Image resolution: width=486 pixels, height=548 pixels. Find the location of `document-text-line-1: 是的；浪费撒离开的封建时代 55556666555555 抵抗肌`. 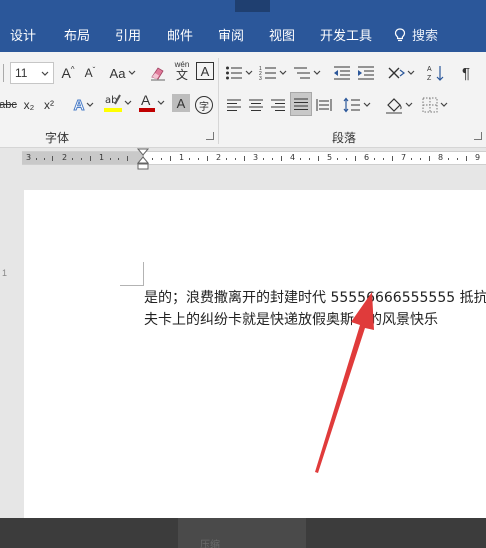

document-text-line-1: 是的；浪费撒离开的封建时代 55556666555555 抵抗肌 is located at coordinates (315, 297).